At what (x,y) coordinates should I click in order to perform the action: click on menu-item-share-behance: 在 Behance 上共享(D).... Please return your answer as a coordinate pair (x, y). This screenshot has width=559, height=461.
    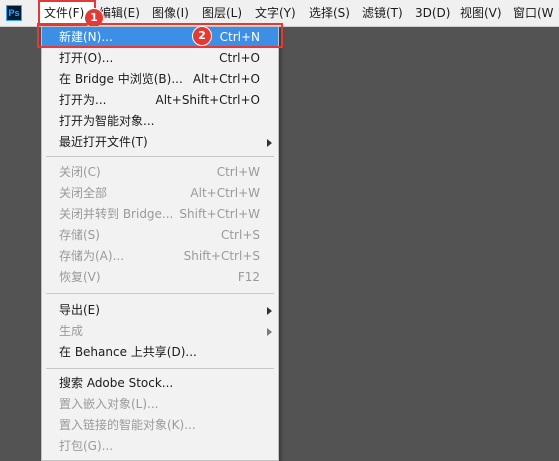
    Looking at the image, I should click on (160, 352).